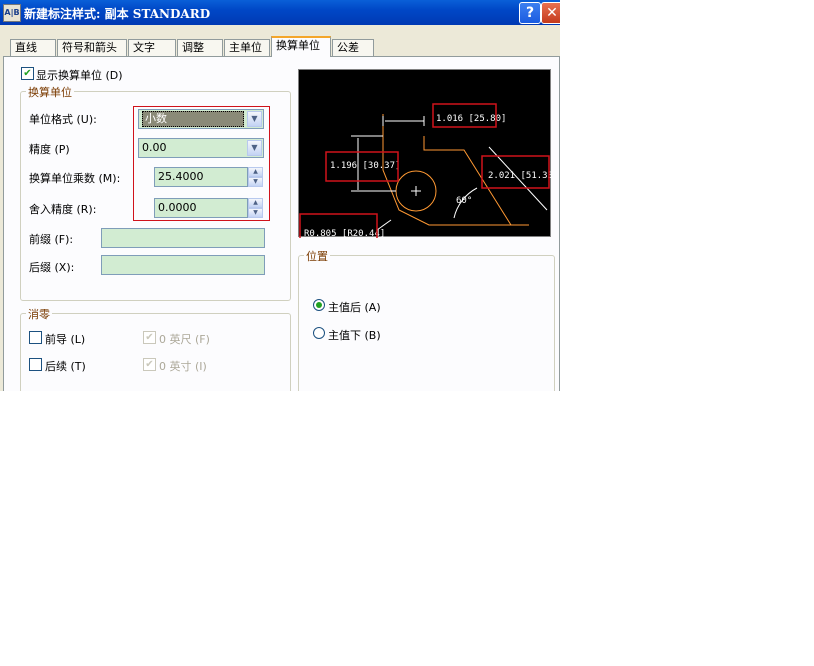  I want to click on radio-selected-dot, so click(319, 305).